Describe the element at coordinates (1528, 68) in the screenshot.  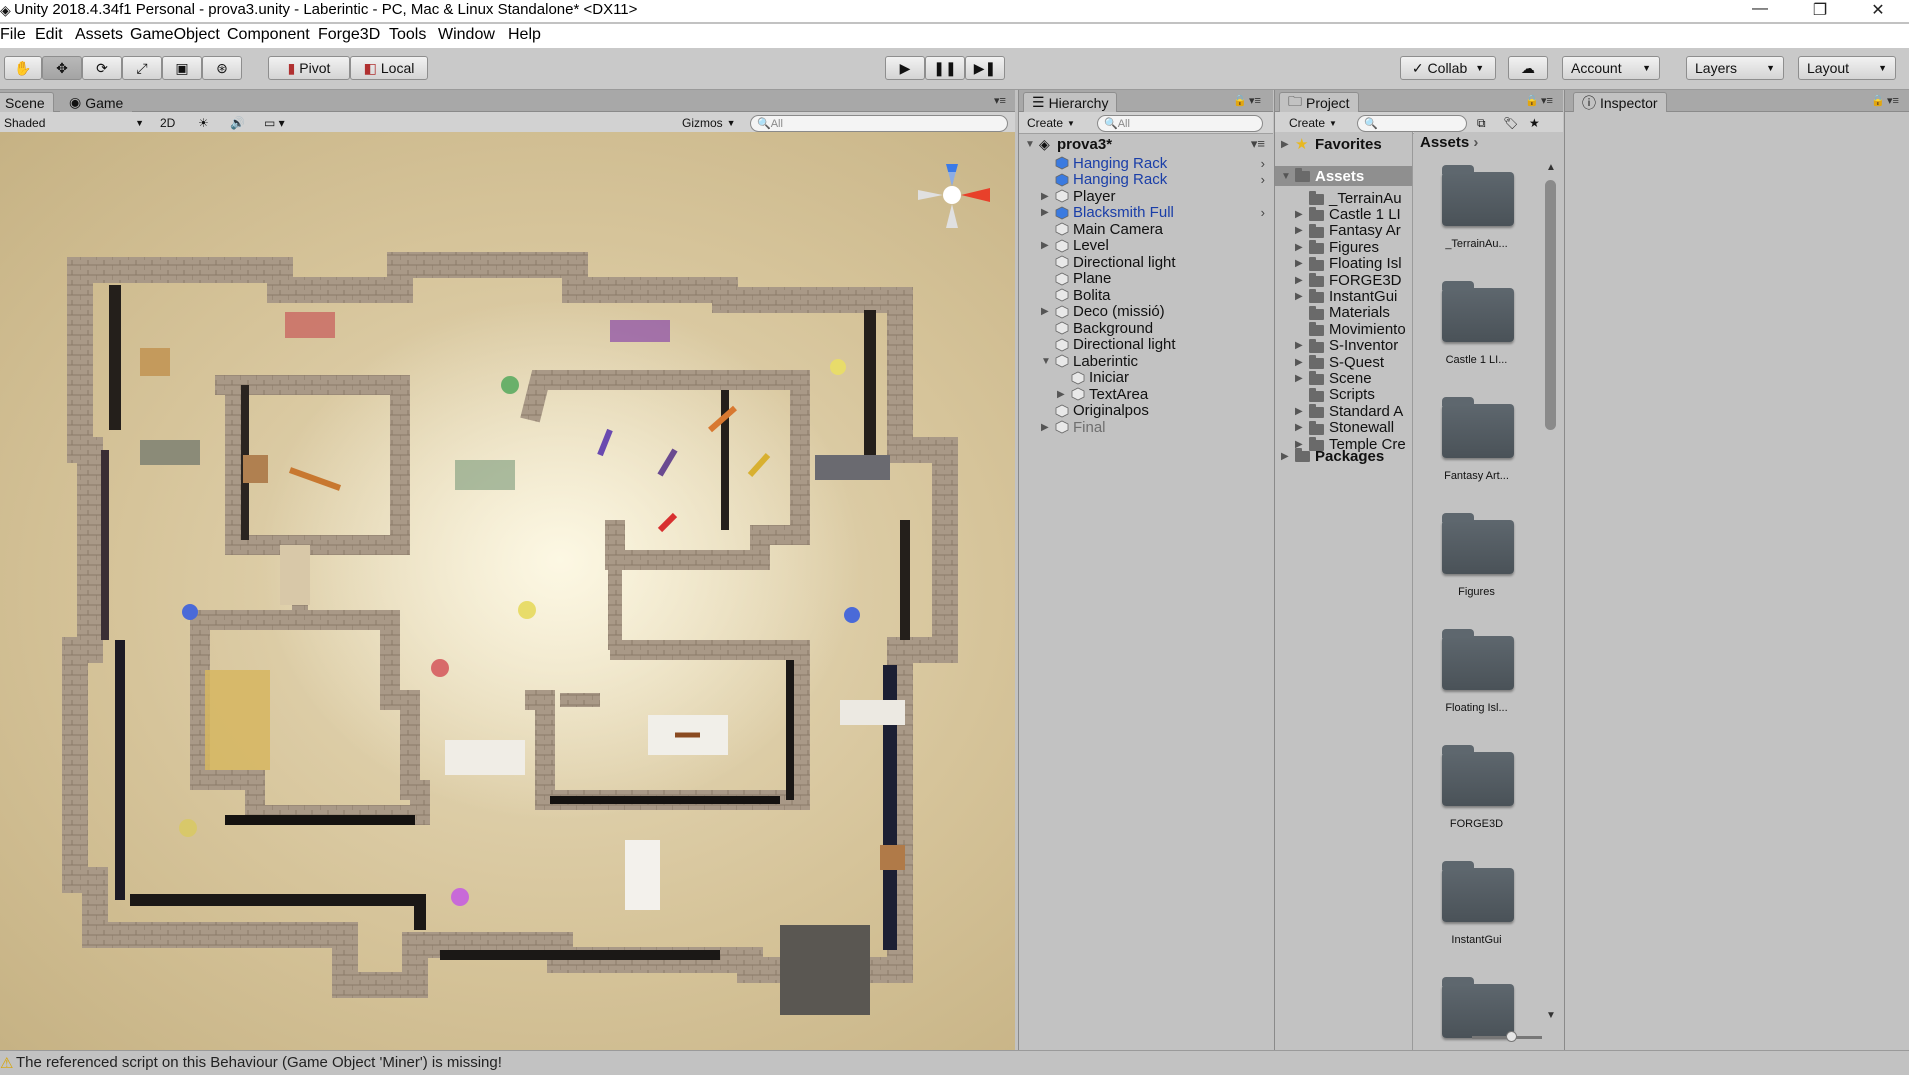
I see `cloud-button: ☁` at that location.